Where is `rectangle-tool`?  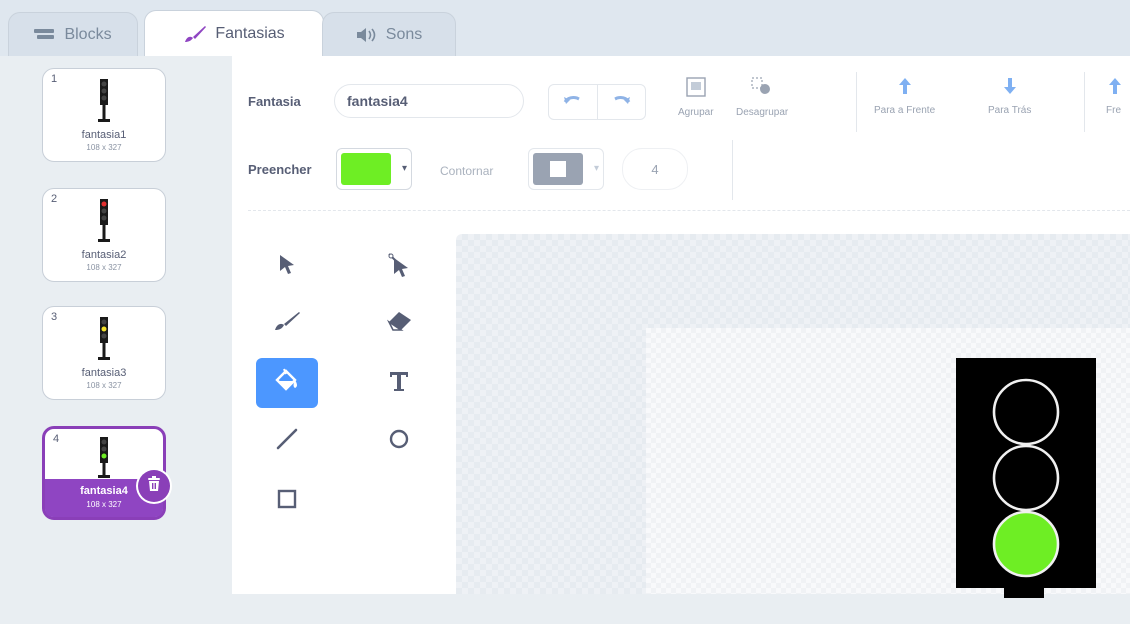 rectangle-tool is located at coordinates (287, 501).